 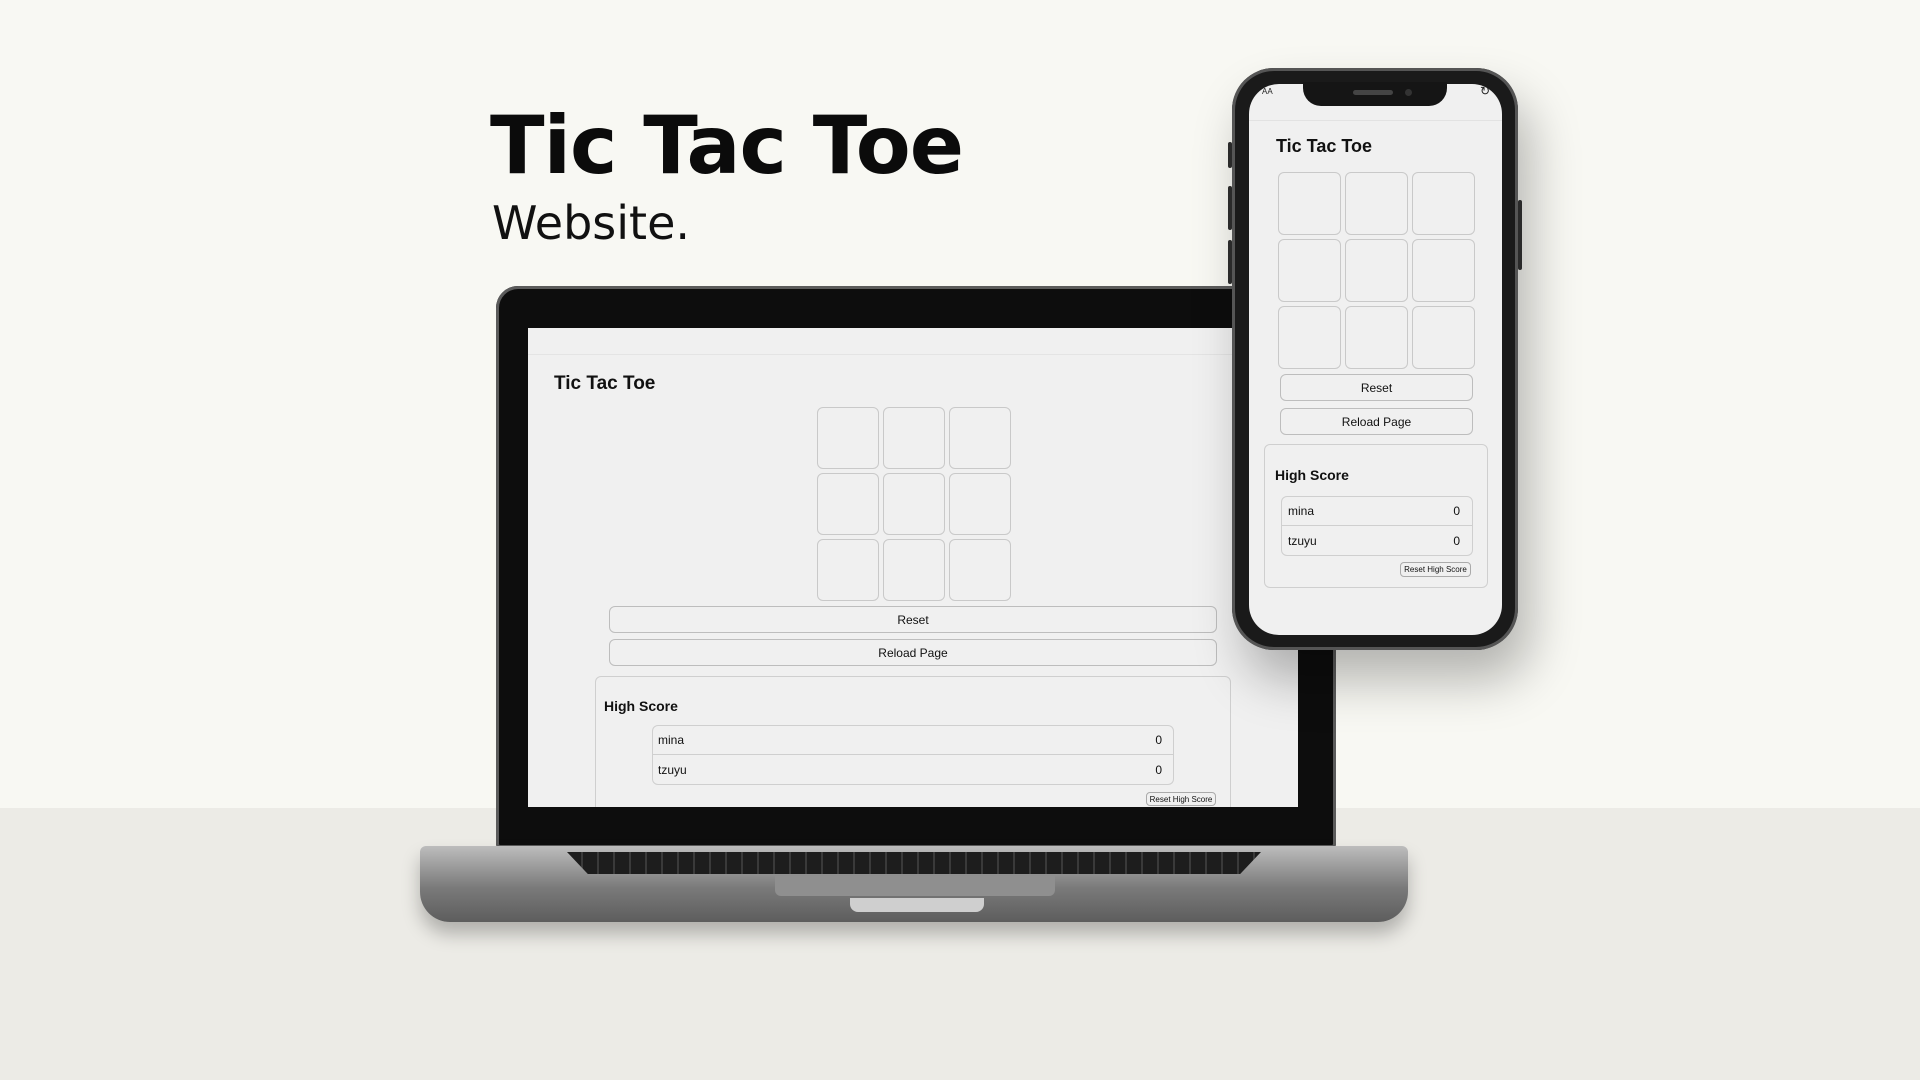 What do you see at coordinates (913, 354) in the screenshot?
I see `browser-divider` at bounding box center [913, 354].